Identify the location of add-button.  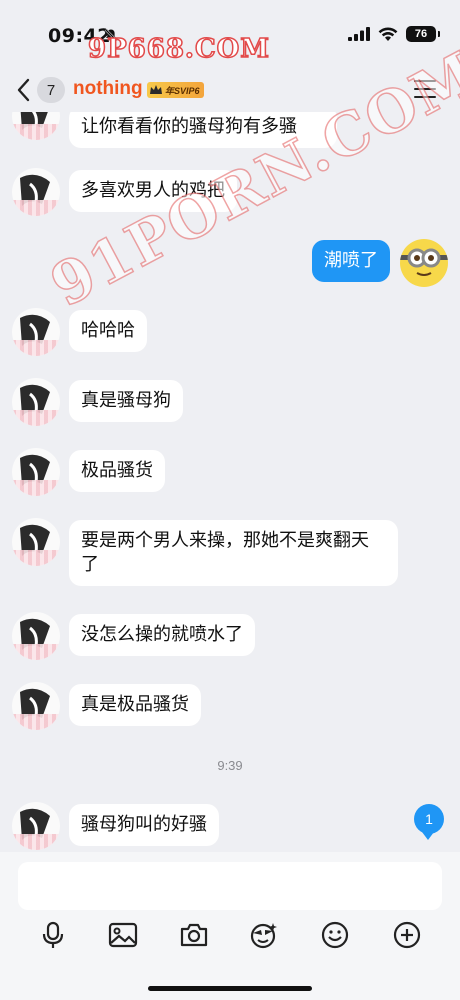
(407, 935).